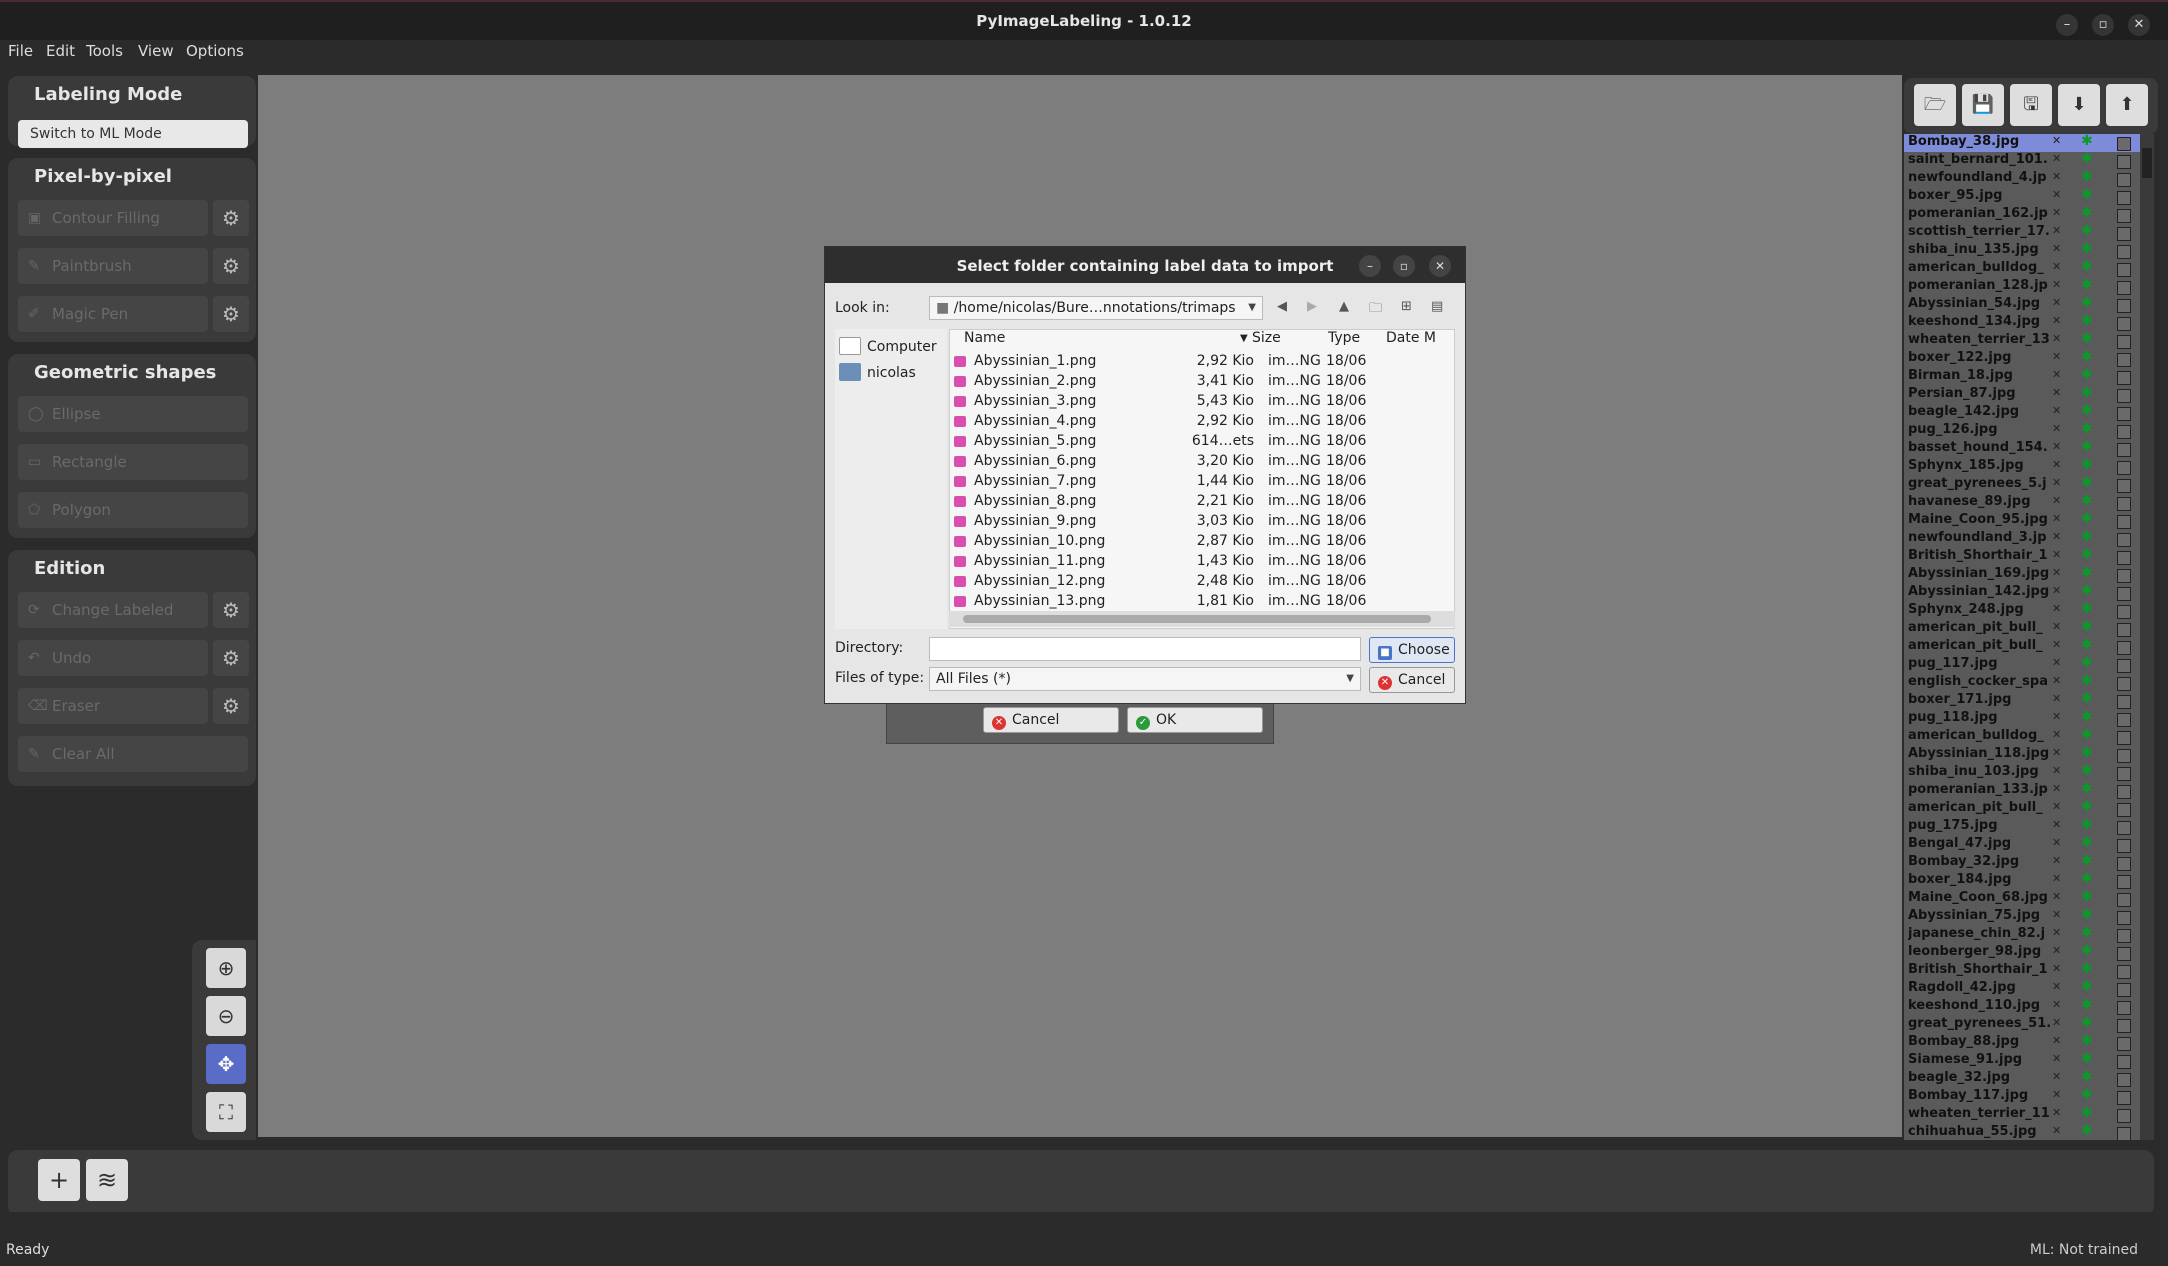 This screenshot has height=1266, width=2168. What do you see at coordinates (133, 462) in the screenshot?
I see `rectangle-button: ▭ Rectangle` at bounding box center [133, 462].